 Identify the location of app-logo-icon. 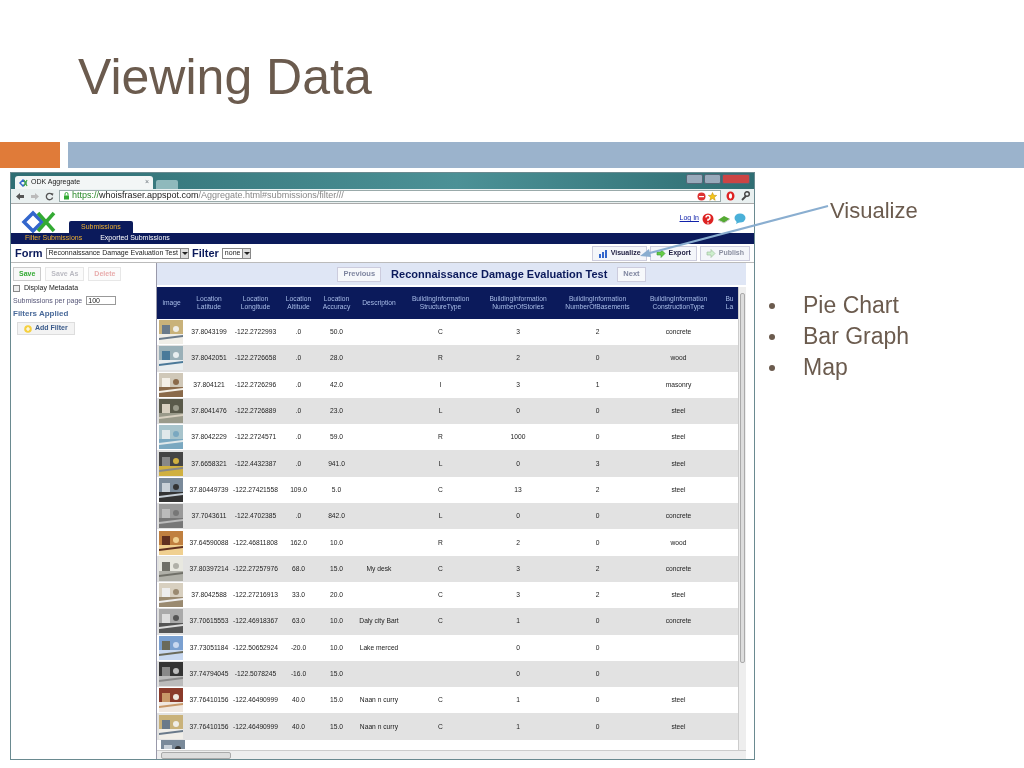
(23, 182).